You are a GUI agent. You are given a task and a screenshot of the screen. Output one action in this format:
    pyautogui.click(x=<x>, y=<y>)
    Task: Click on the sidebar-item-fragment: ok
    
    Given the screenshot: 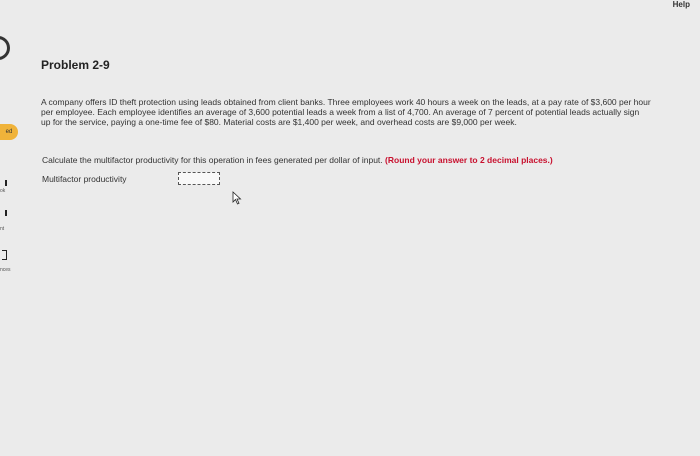 What is the action you would take?
    pyautogui.click(x=2, y=191)
    